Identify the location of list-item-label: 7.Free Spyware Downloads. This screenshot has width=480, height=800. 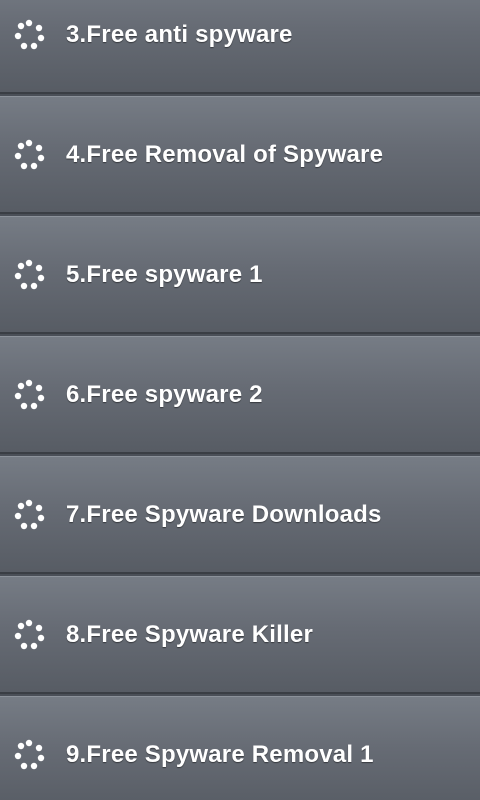
(224, 514).